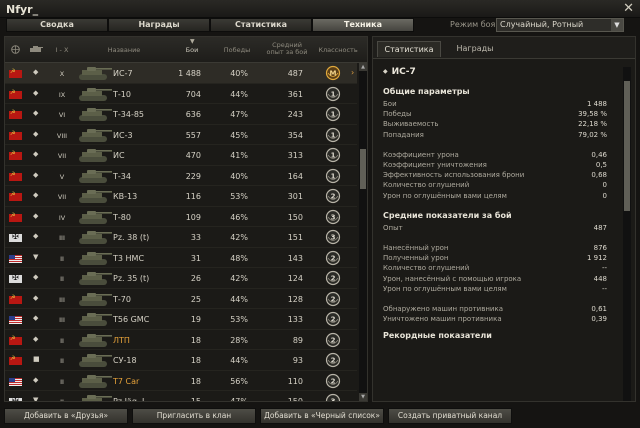 This screenshot has width=640, height=428. What do you see at coordinates (333, 135) in the screenshot?
I see `mastery-badge-icon: 1` at bounding box center [333, 135].